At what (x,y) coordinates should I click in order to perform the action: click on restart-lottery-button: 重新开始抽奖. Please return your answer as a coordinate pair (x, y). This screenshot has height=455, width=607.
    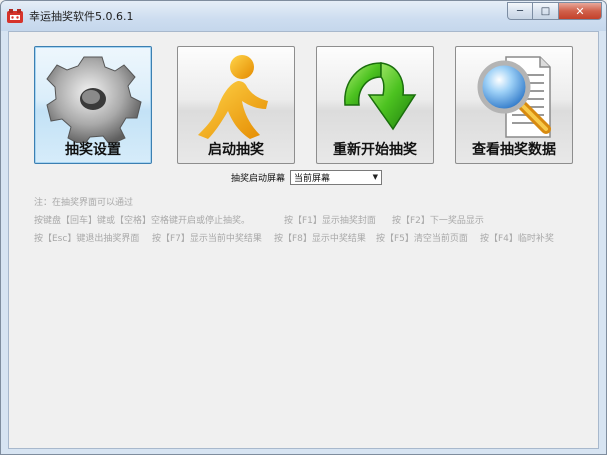
    Looking at the image, I should click on (375, 105).